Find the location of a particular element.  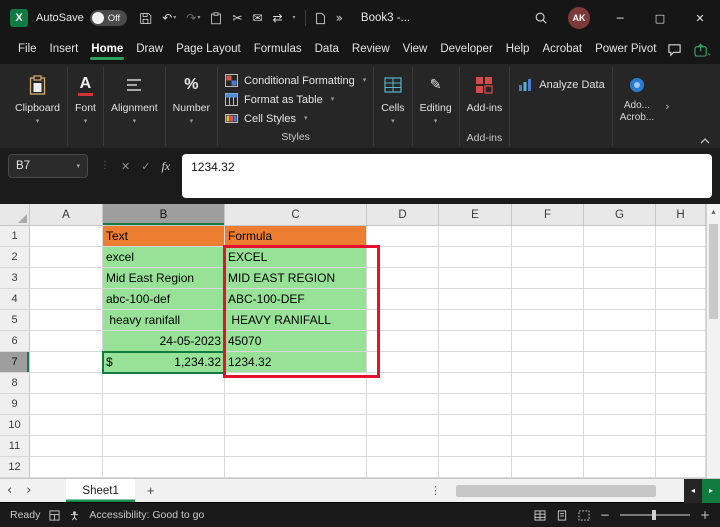

cell-c1: Formula is located at coordinates (296, 236).